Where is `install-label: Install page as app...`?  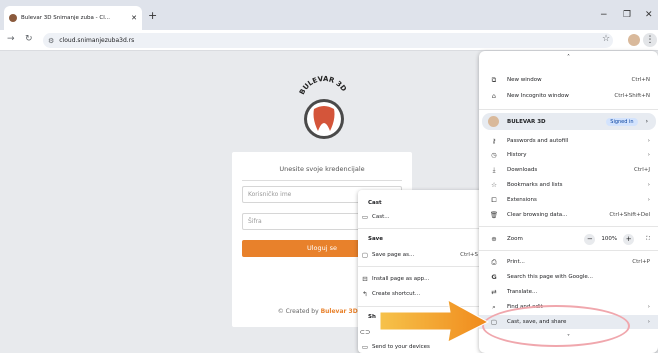
install-label: Install page as app... is located at coordinates (401, 279).